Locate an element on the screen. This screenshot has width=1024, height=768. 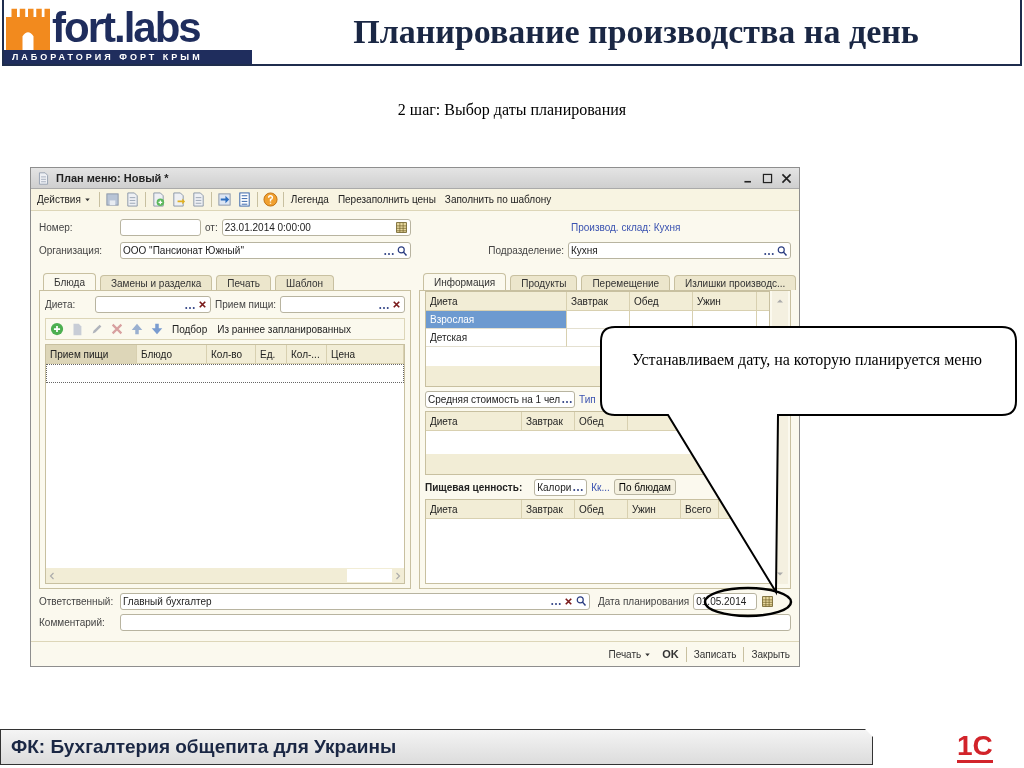
field-label: Организация: is located at coordinates (71, 250).